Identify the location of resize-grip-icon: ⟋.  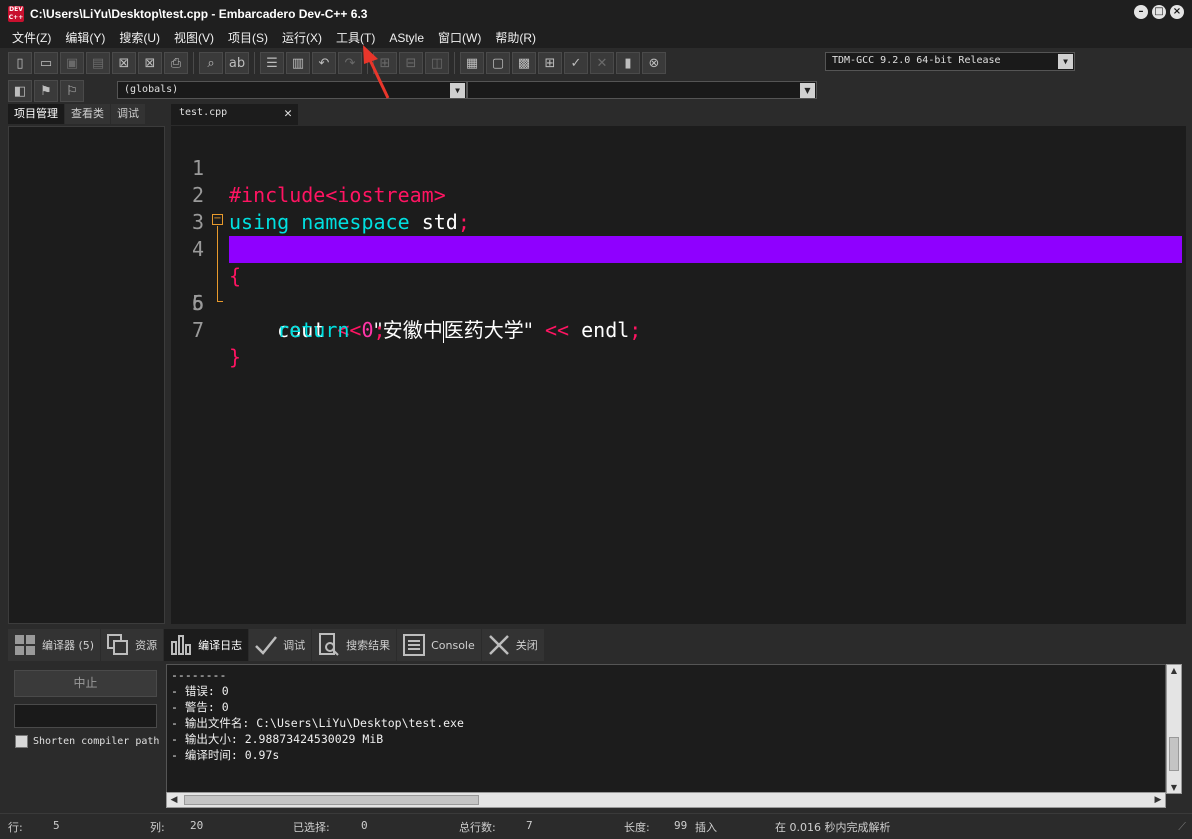
(1182, 827).